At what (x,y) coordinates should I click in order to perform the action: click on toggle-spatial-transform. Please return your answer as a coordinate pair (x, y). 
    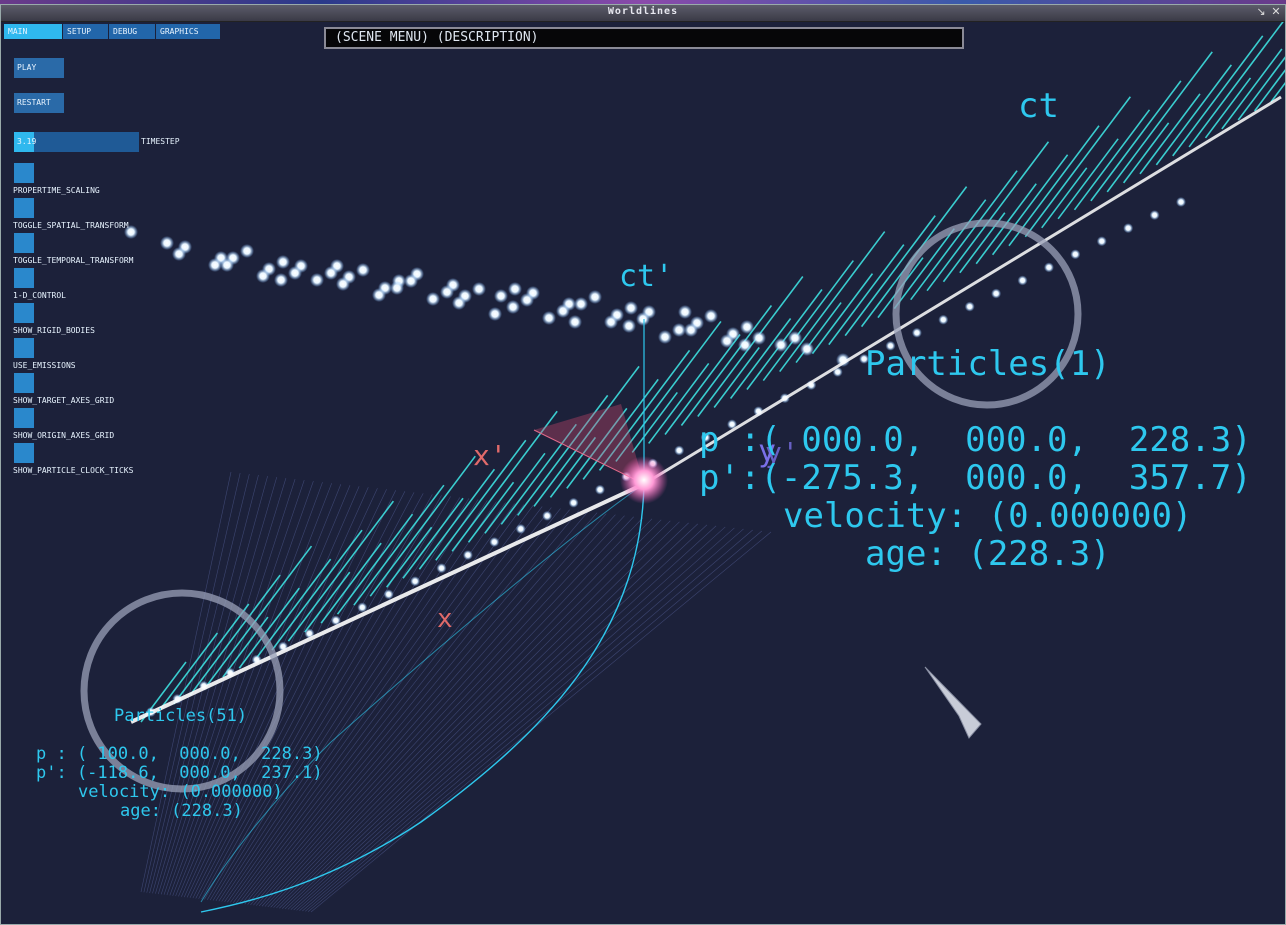
    Looking at the image, I should click on (24, 208).